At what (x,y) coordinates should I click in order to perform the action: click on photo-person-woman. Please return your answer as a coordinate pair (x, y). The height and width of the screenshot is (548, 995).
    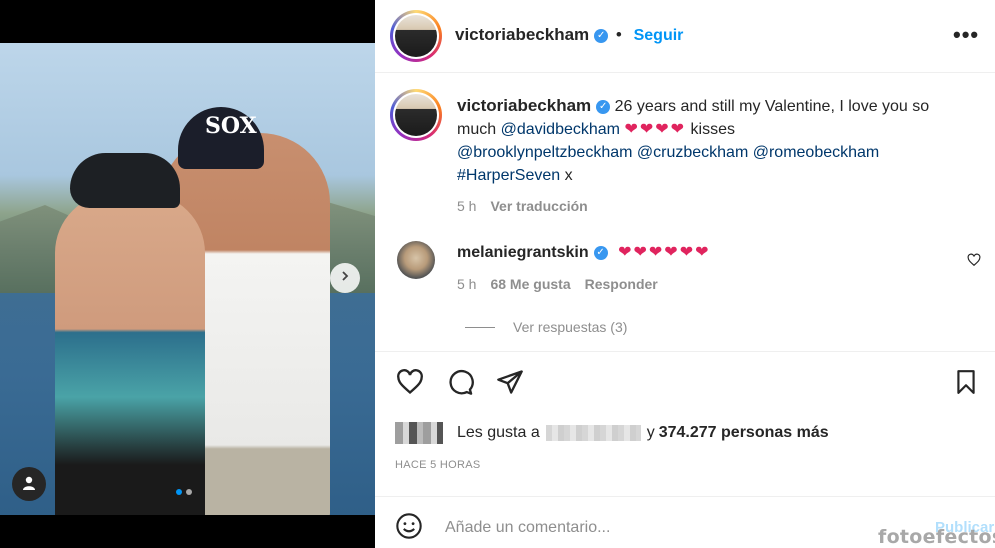
    Looking at the image, I should click on (130, 354).